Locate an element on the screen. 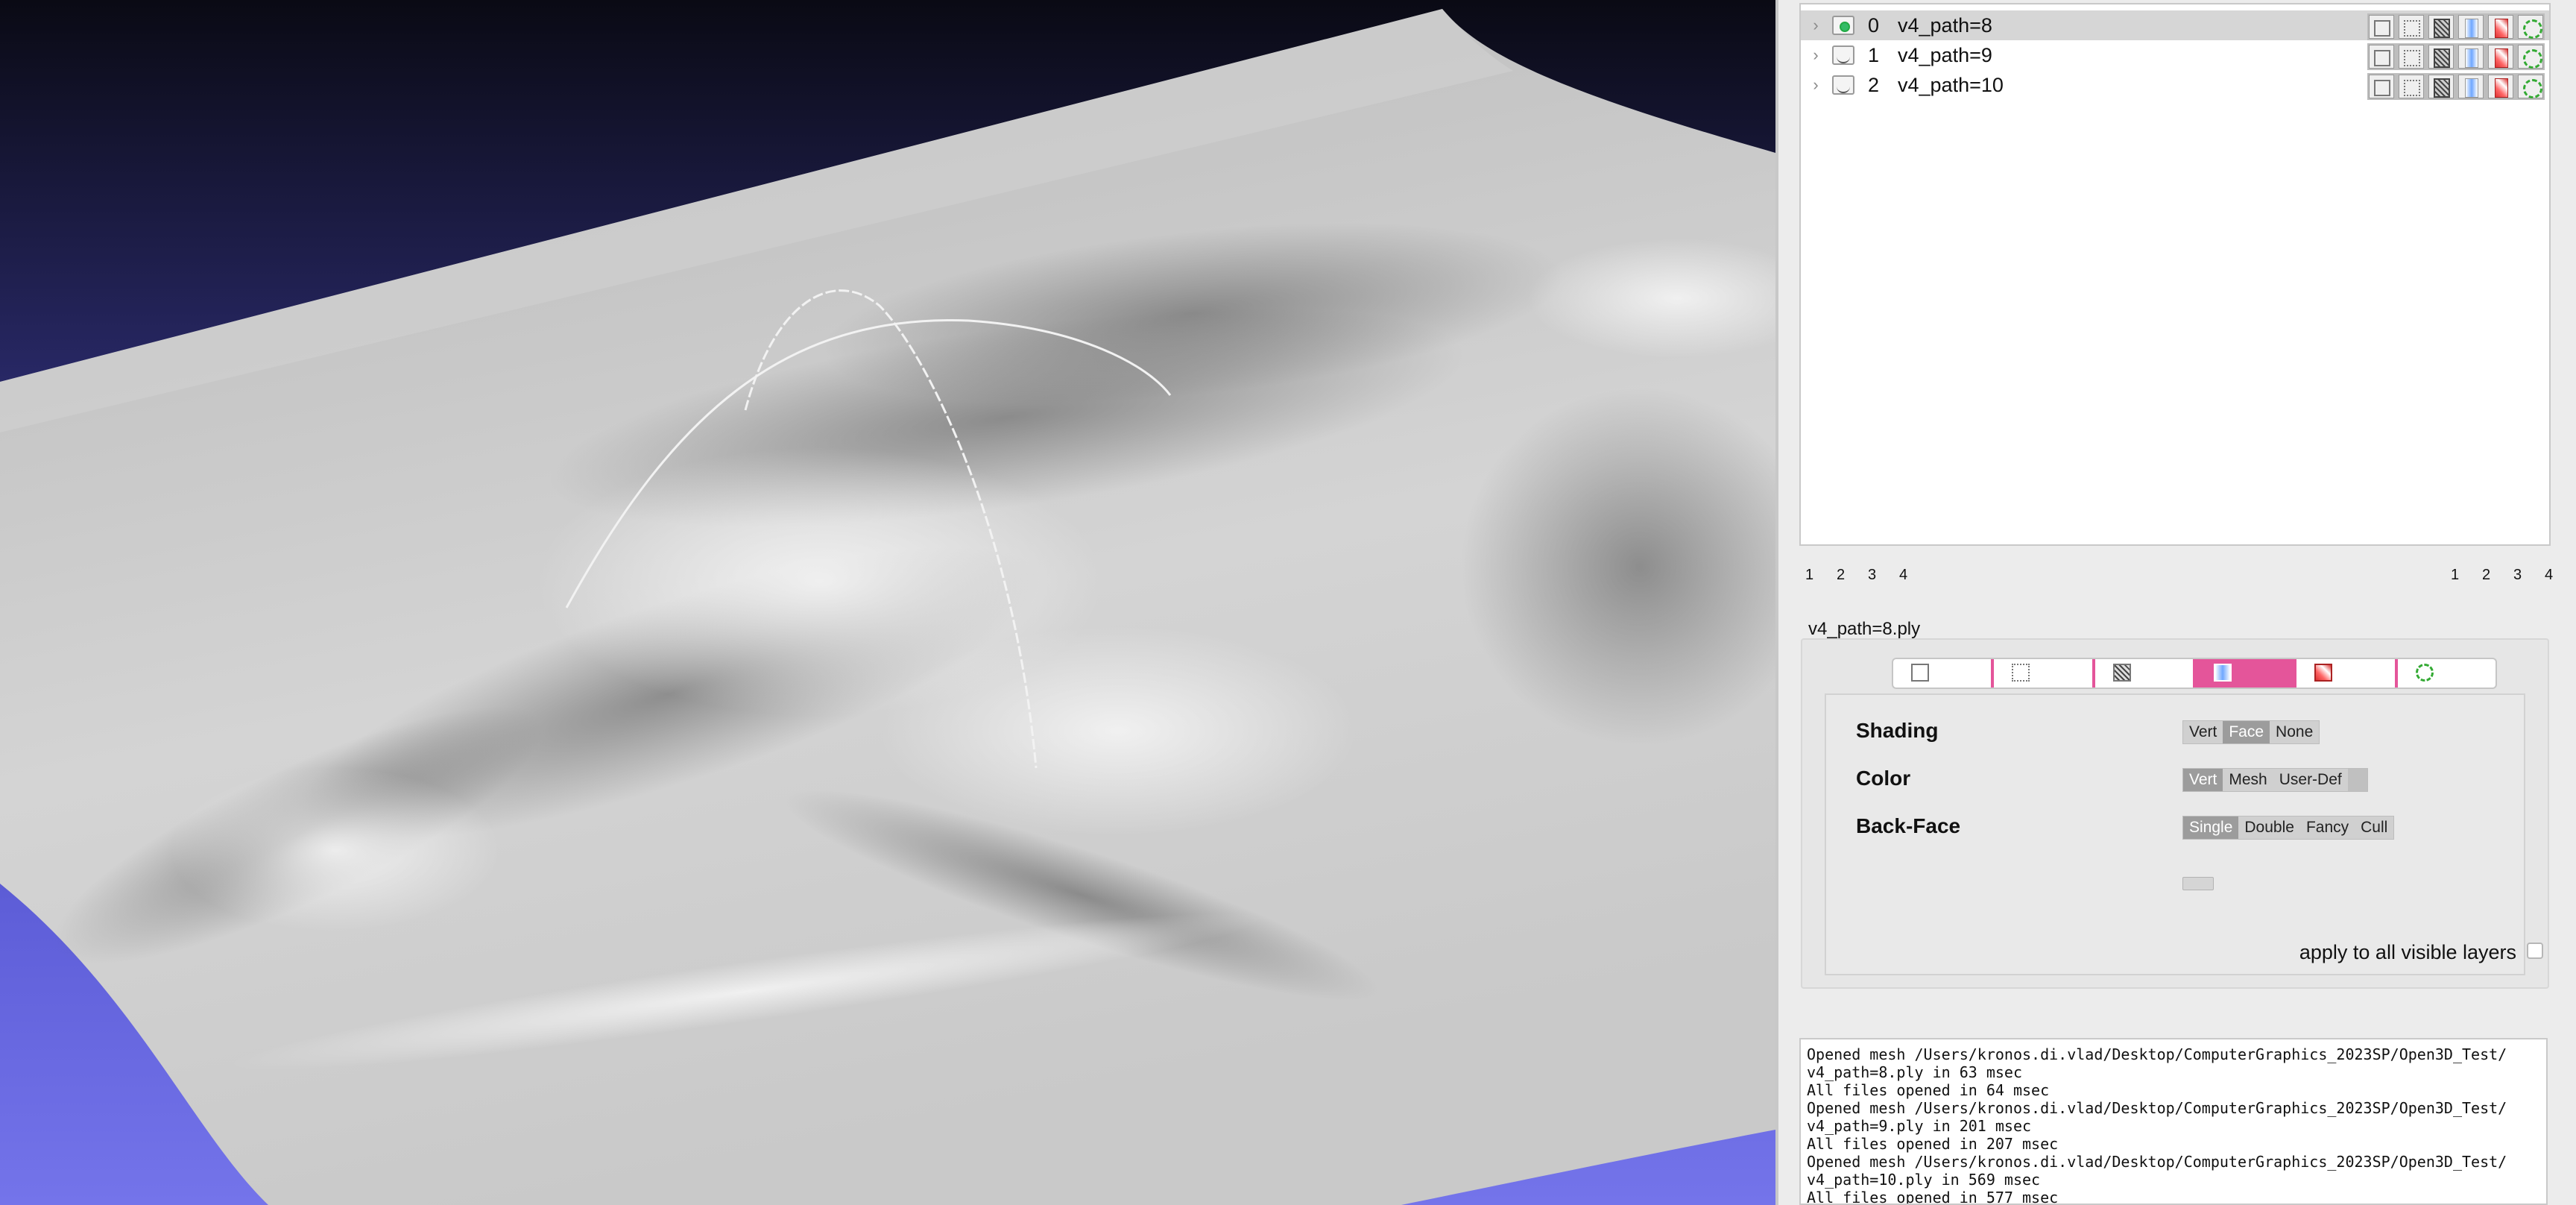  decorator-filename: v4_path=8.ply is located at coordinates (1864, 629).